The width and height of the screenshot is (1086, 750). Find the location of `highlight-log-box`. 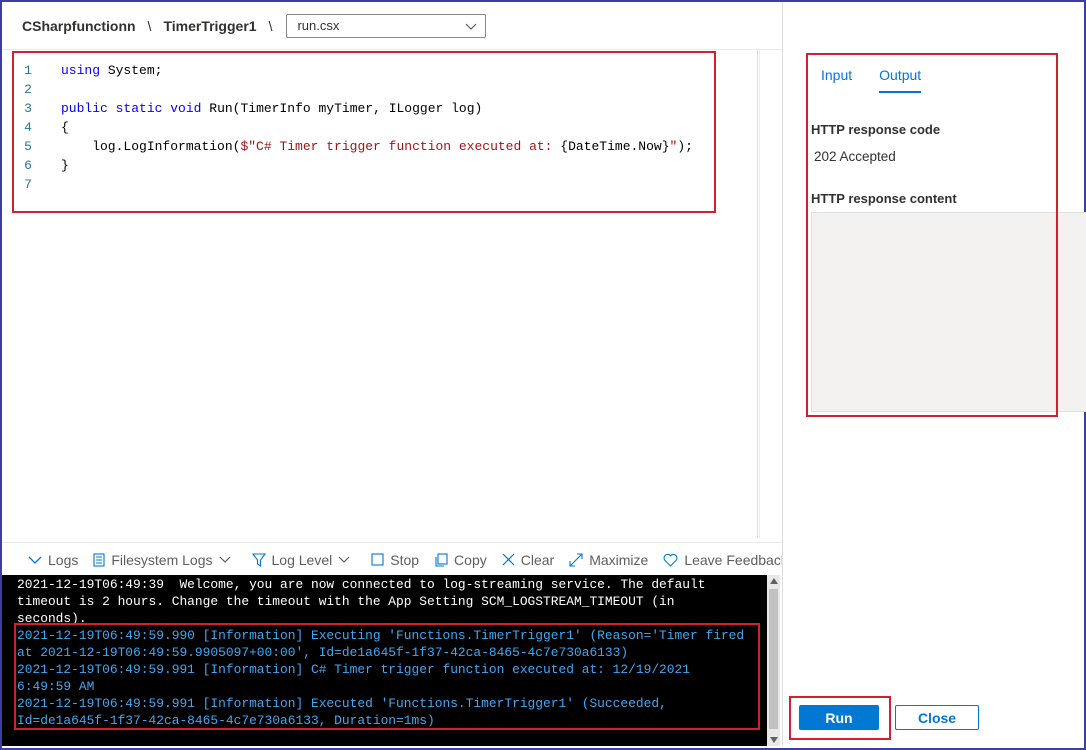

highlight-log-box is located at coordinates (387, 676).